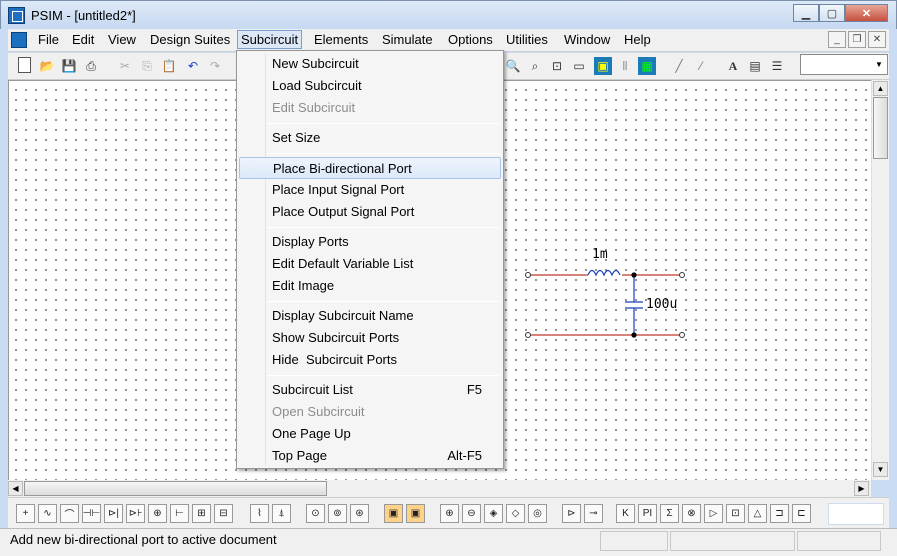  What do you see at coordinates (571, 513) in the screenshot?
I see `comparator-icon: ⊳` at bounding box center [571, 513].